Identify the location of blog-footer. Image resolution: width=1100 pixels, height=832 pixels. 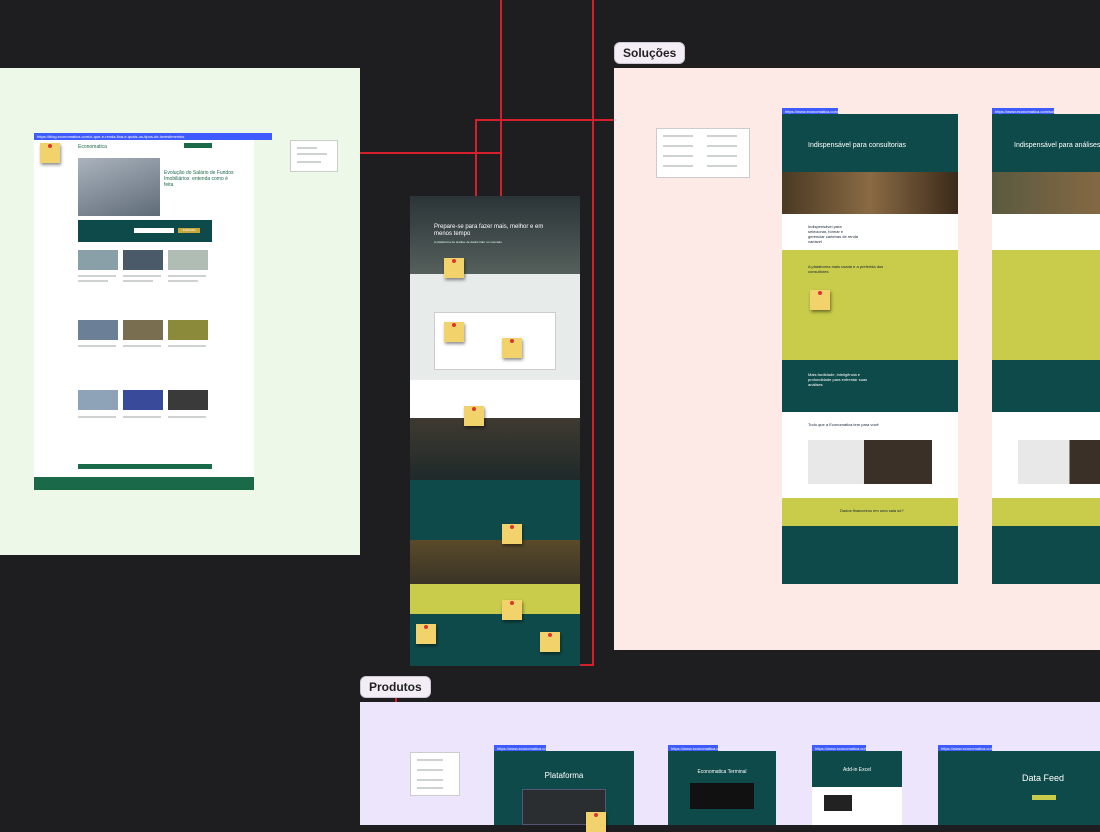
(144, 483).